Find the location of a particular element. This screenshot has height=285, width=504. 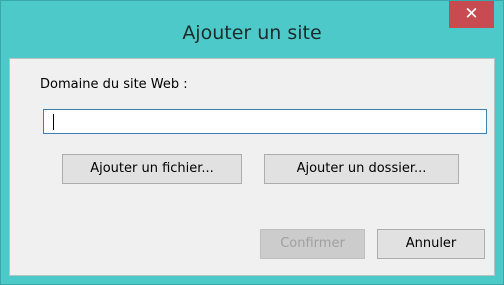

domain-input is located at coordinates (265, 121).